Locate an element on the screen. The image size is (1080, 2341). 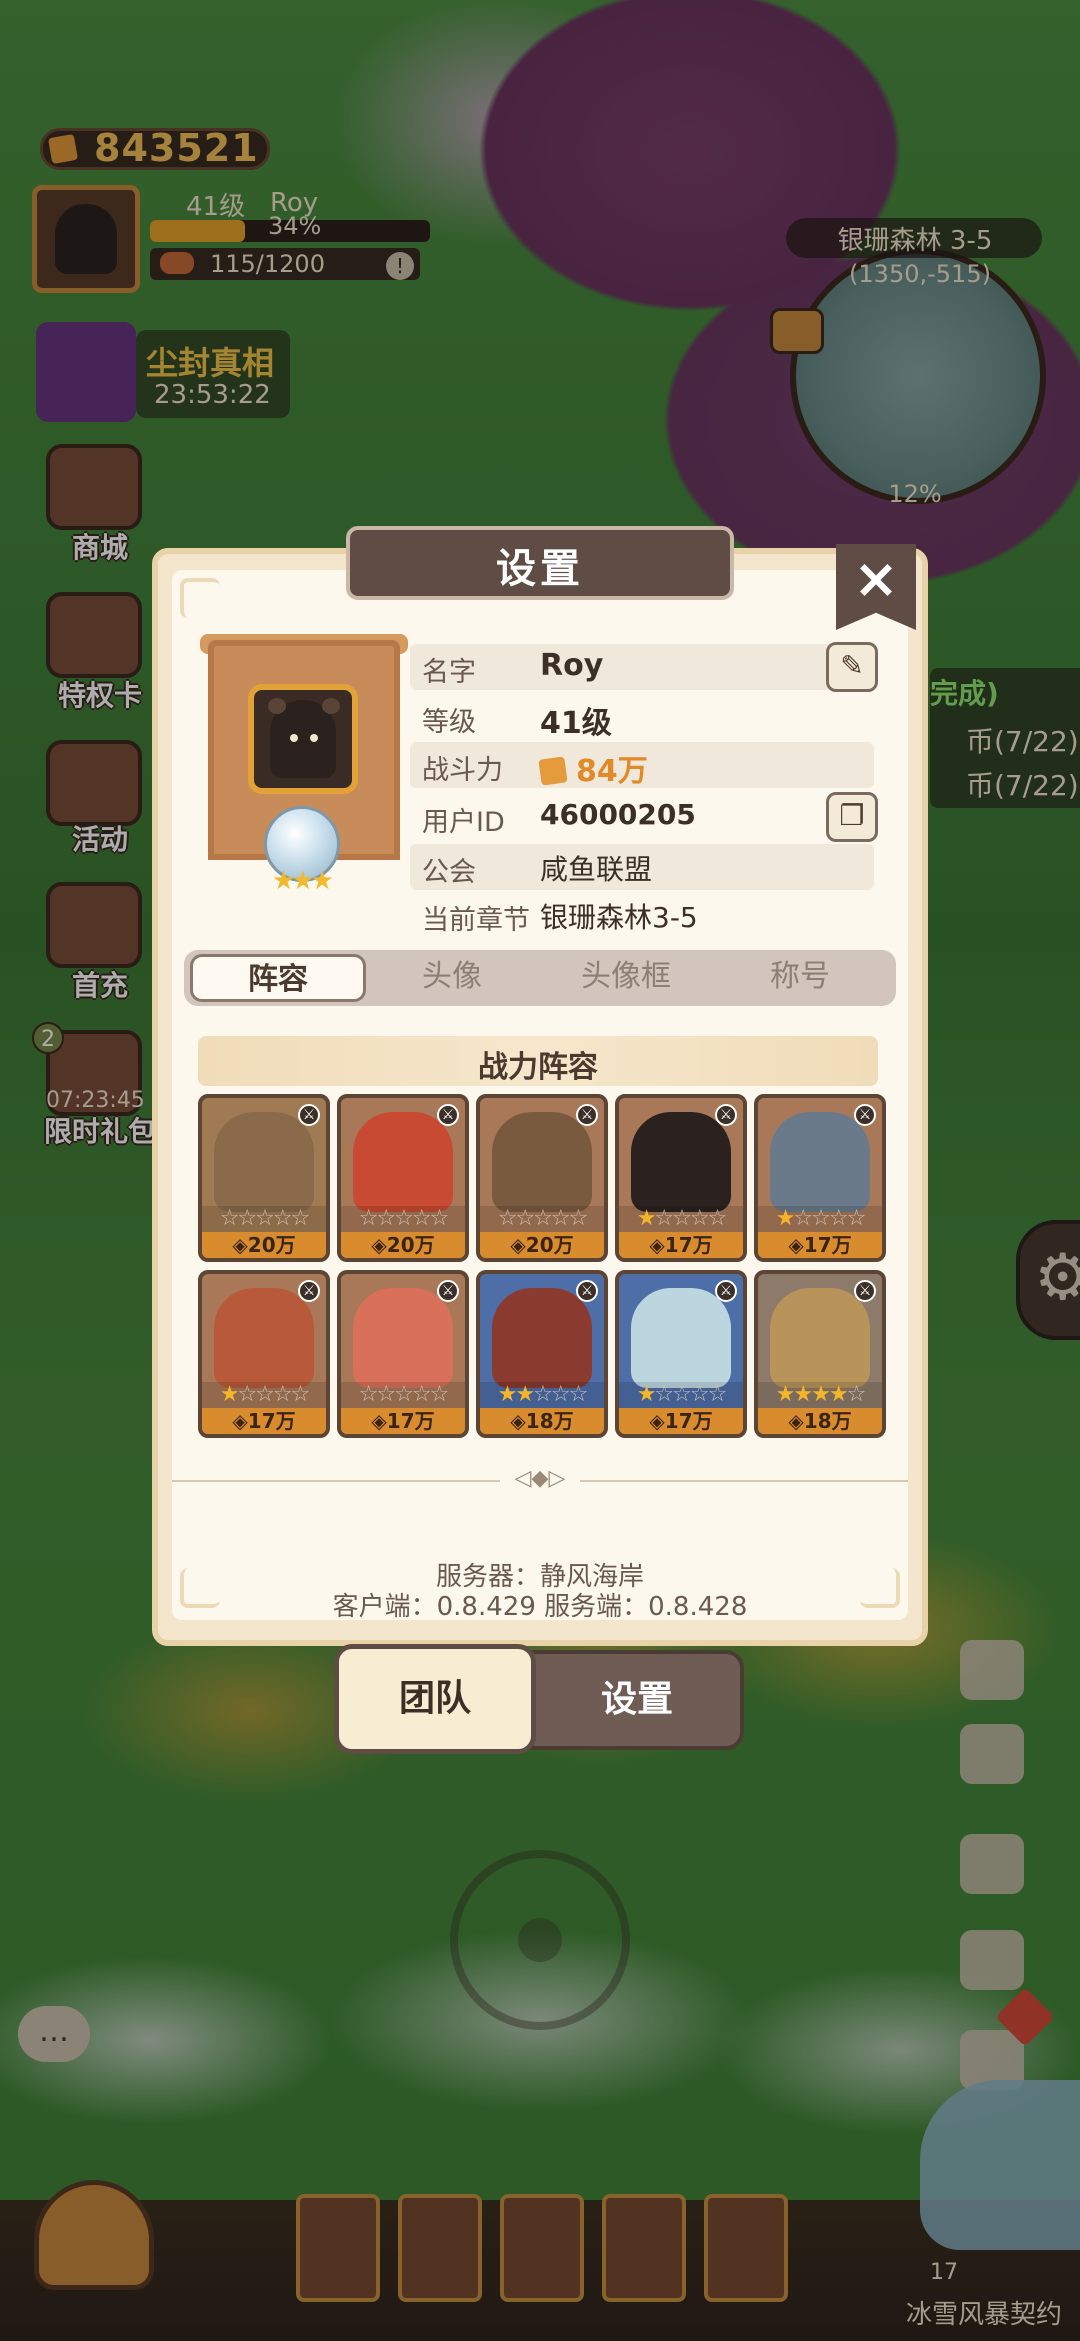
uid-label: 用户ID is located at coordinates (463, 822).